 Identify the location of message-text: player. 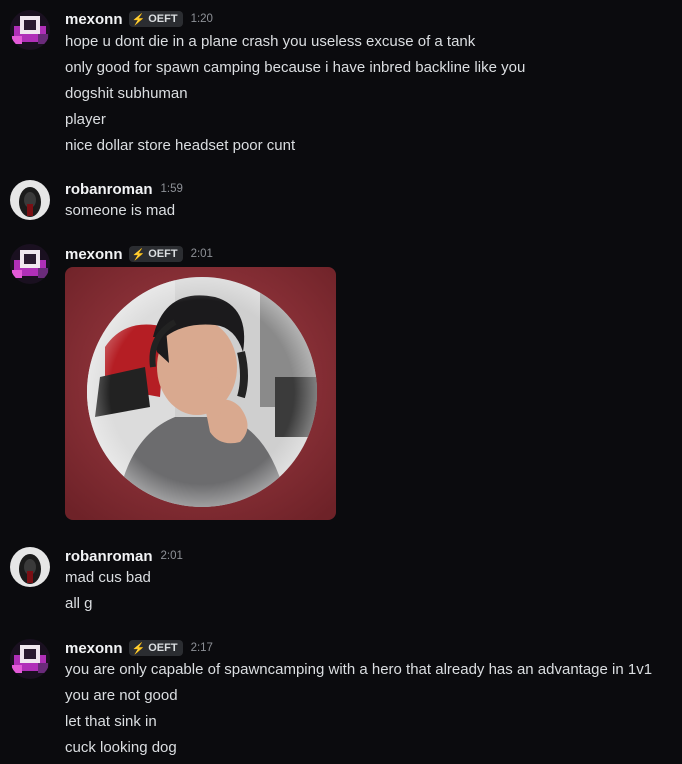
(85, 119).